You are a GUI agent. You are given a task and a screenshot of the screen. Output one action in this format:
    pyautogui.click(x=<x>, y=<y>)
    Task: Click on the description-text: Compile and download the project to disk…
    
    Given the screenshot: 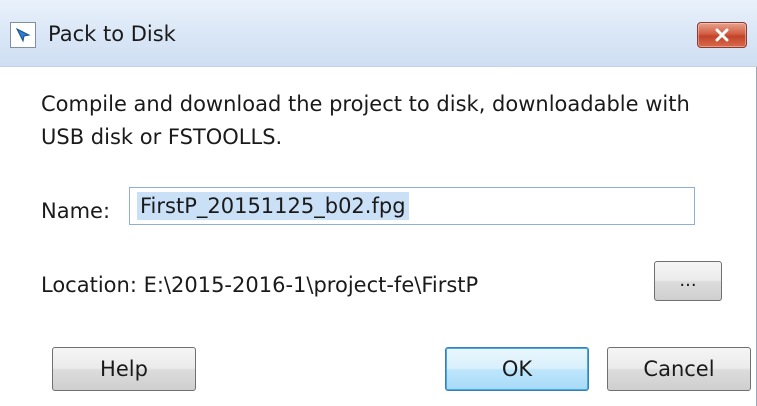 What is the action you would take?
    pyautogui.click(x=365, y=120)
    